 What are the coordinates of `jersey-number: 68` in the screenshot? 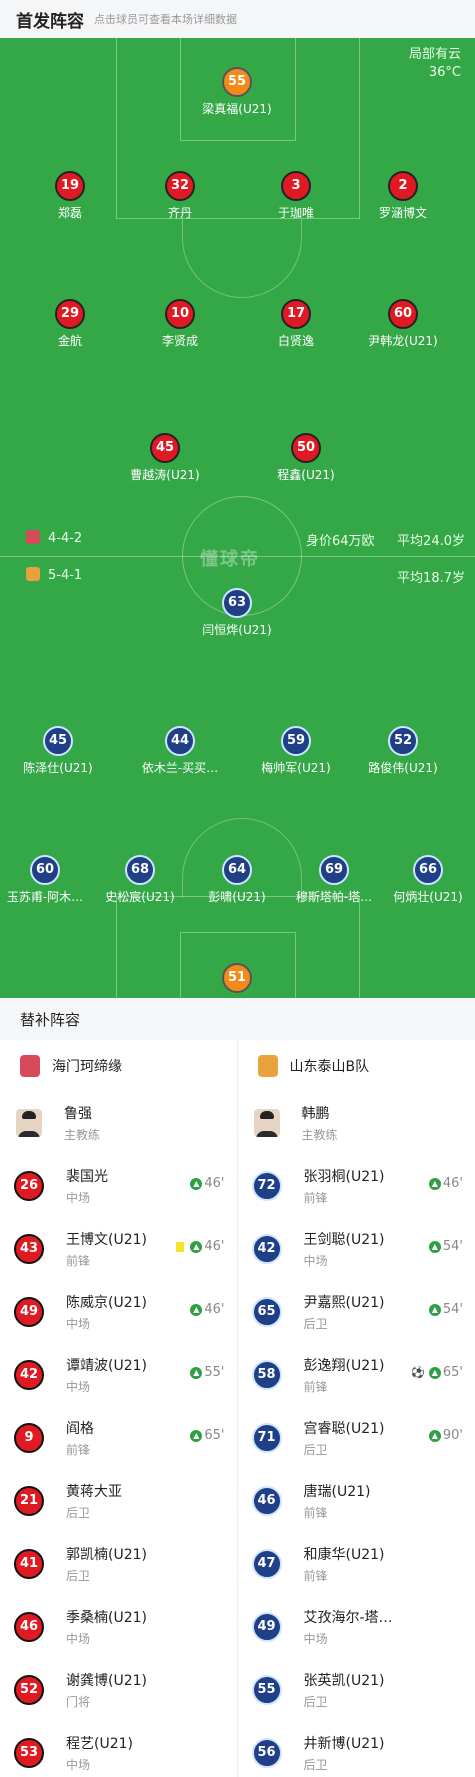 It's located at (140, 870).